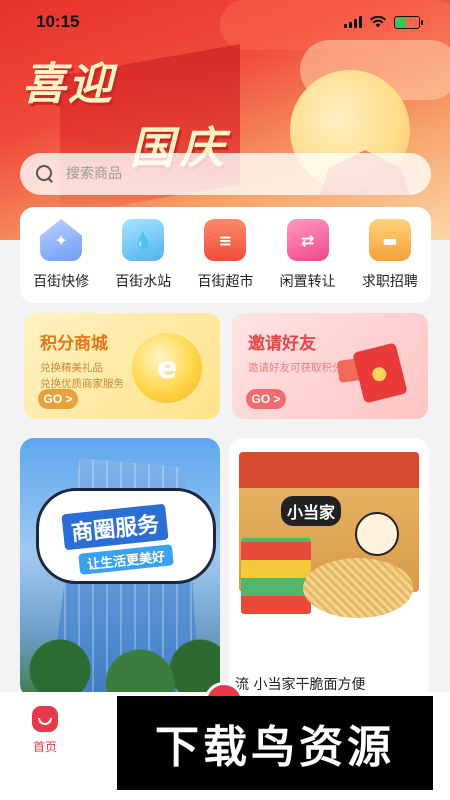  What do you see at coordinates (115, 527) in the screenshot?
I see `business-title: 商圈服务` at bounding box center [115, 527].